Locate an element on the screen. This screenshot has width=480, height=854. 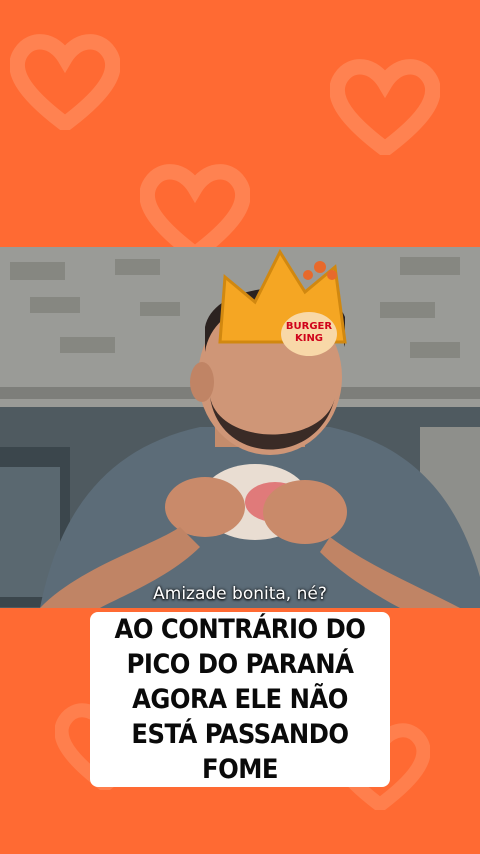
burger-king-logo: BURGER KING is located at coordinates (309, 334).